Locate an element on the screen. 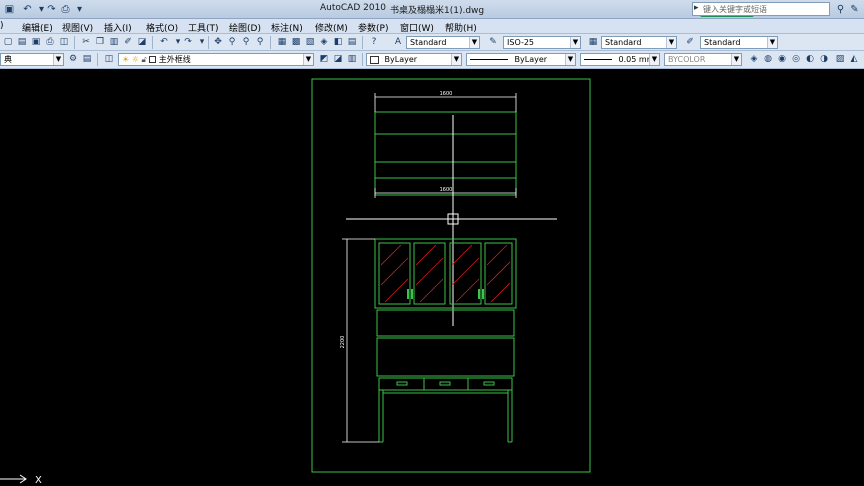  block-editor-icon: ◪ is located at coordinates (142, 42).